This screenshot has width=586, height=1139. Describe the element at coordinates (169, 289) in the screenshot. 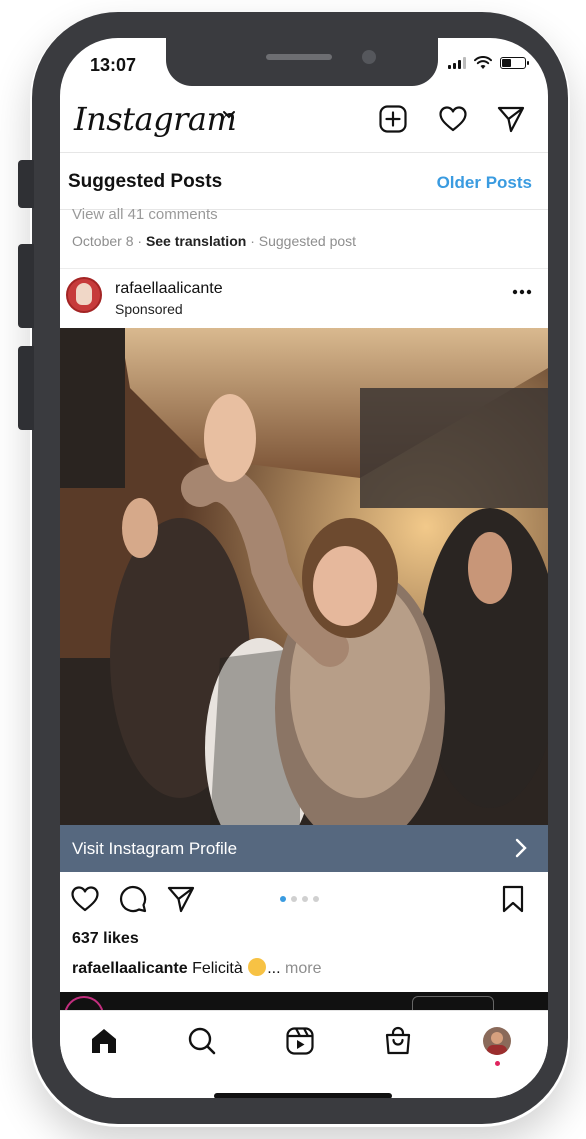

I see `post-username: rafaellaalicante` at that location.